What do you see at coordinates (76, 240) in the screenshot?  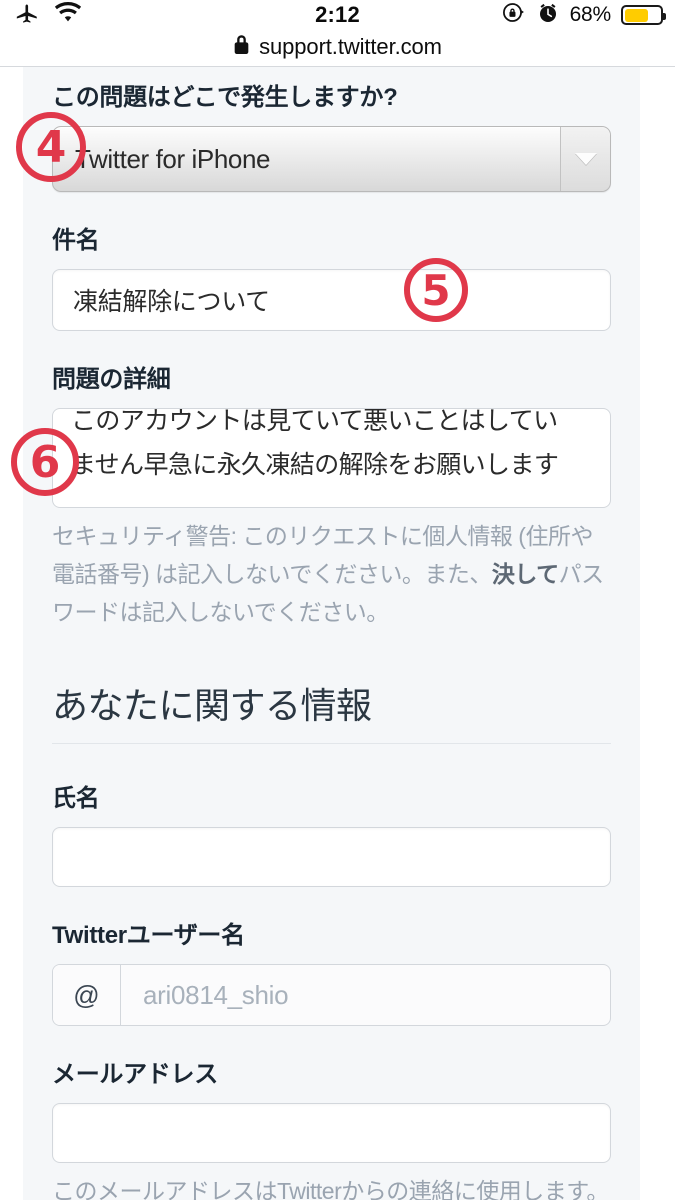 I see `subject-label: 件名` at bounding box center [76, 240].